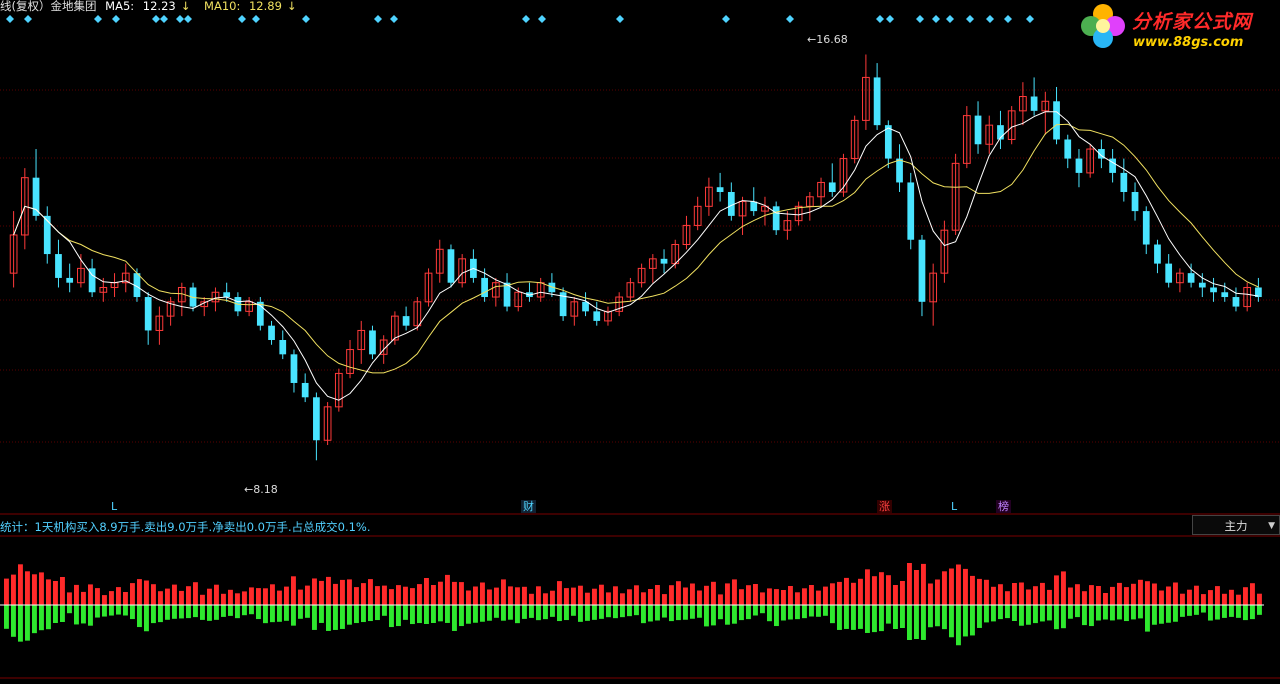  I want to click on limit-up-marker: 涨, so click(884, 506).